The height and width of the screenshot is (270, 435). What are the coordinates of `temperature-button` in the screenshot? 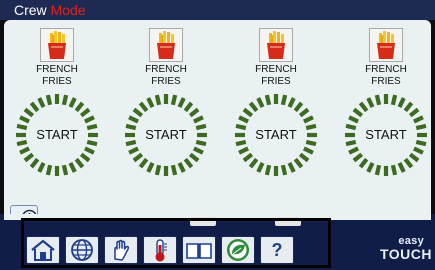 It's located at (160, 250).